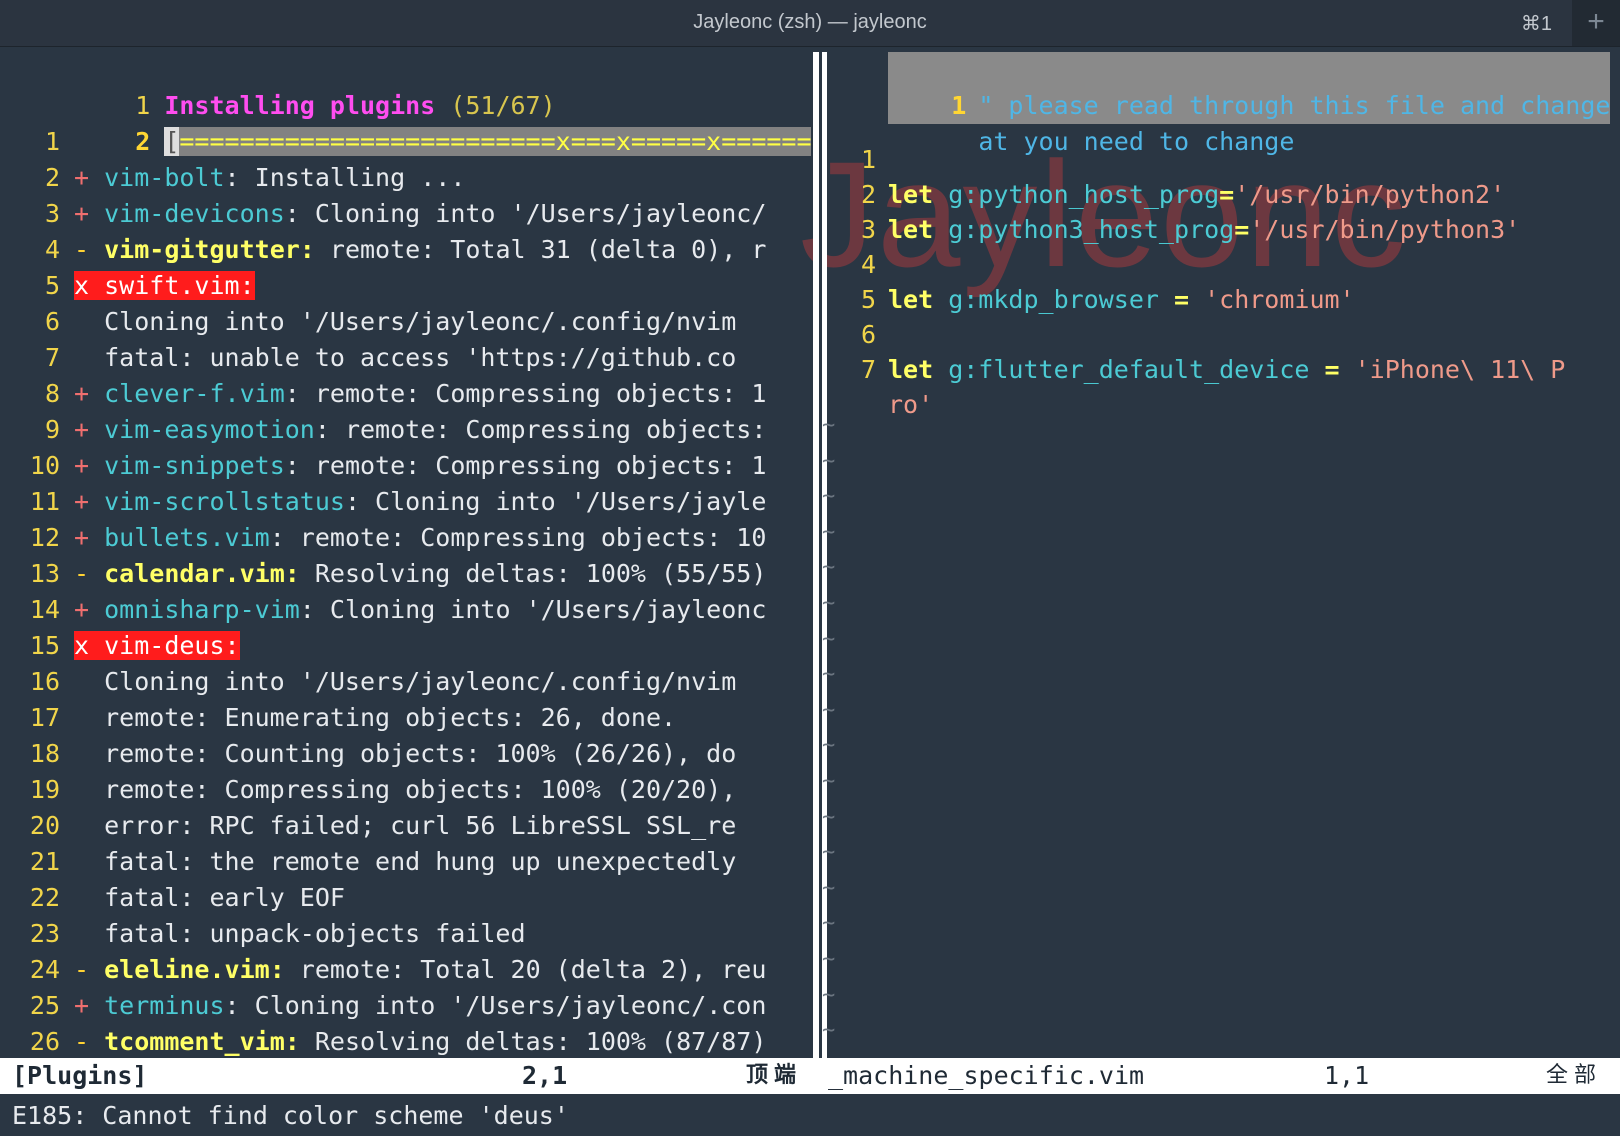 This screenshot has width=1620, height=1136. Describe the element at coordinates (172, 645) in the screenshot. I see `plugin-name: vim-deus:` at that location.